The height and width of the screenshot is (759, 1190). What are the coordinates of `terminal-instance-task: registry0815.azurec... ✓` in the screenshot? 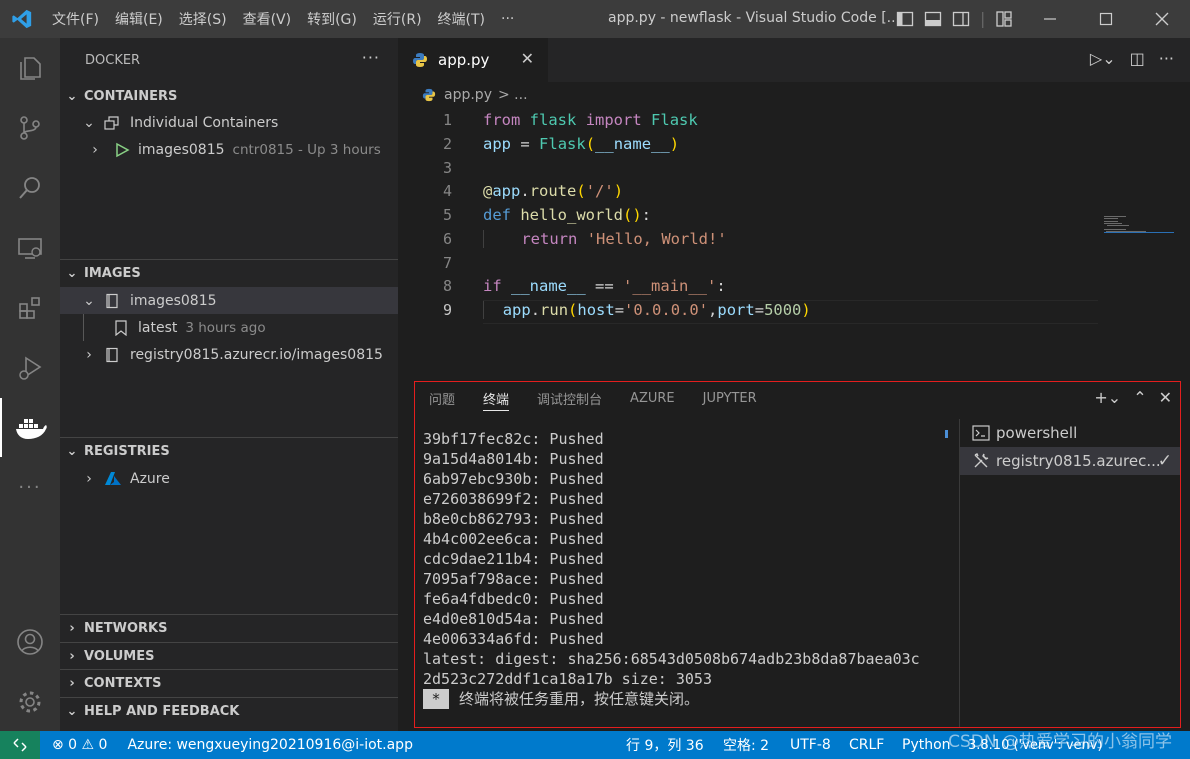 It's located at (1070, 461).